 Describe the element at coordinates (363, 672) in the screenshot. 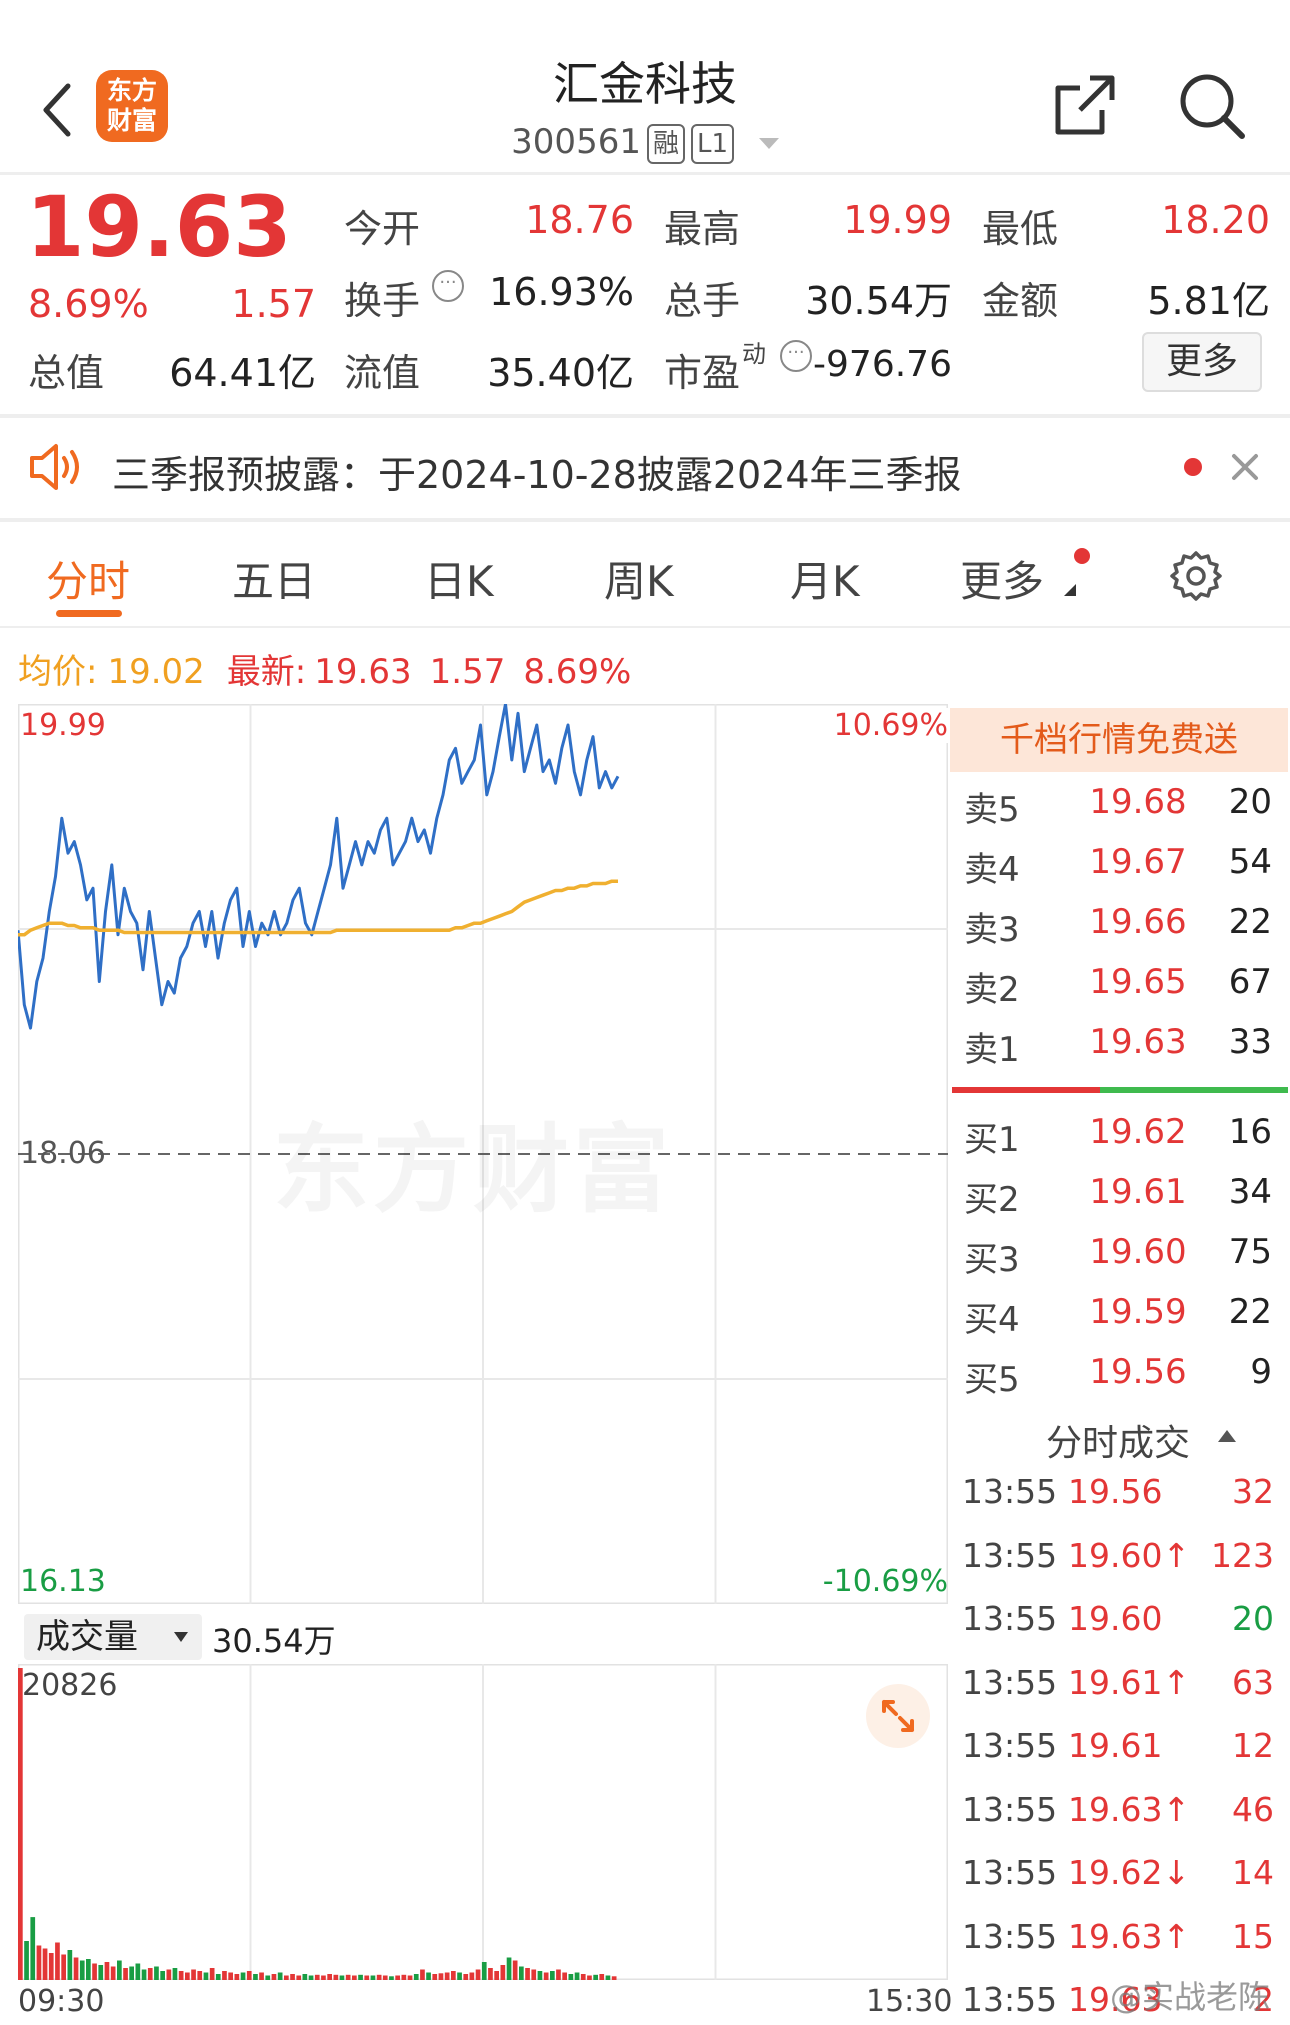

I see `latest-value: 19.63` at that location.